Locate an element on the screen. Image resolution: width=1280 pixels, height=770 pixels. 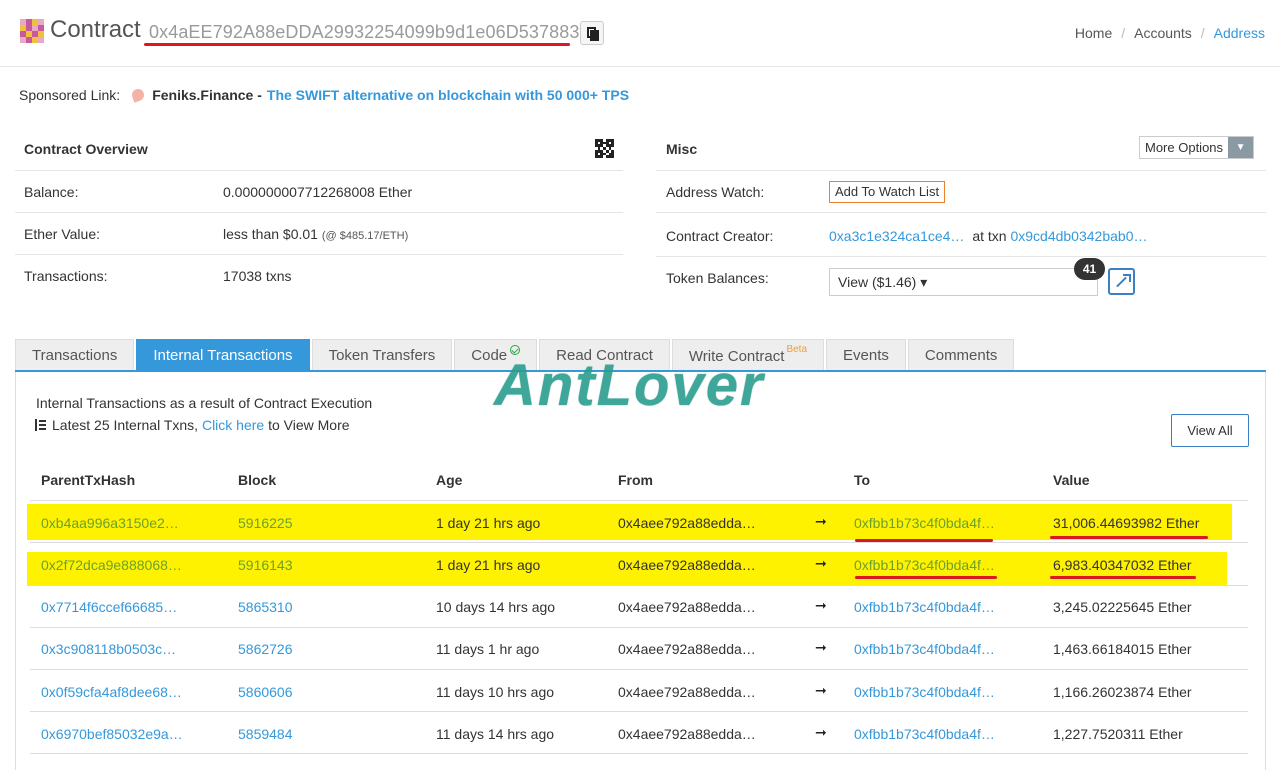
token-count-badge: 41 is located at coordinates (1089, 269).